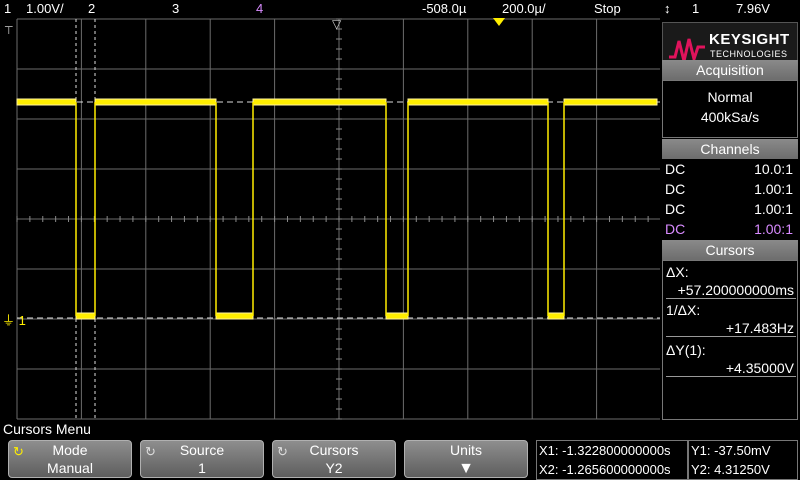 The image size is (800, 480). I want to click on y1-readout: Y1: -37.50mV, so click(731, 450).